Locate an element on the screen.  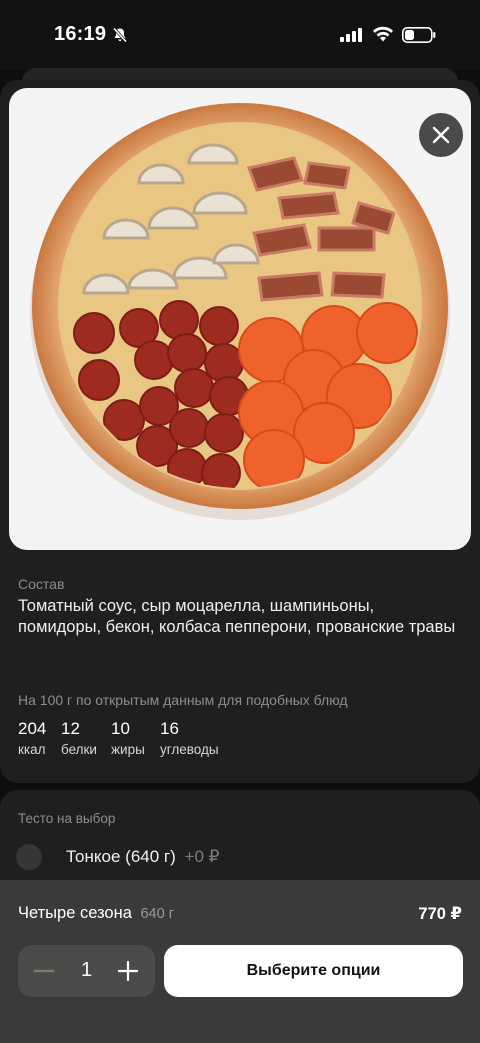
nutrition-fat: 10 жиры is located at coordinates (128, 738).